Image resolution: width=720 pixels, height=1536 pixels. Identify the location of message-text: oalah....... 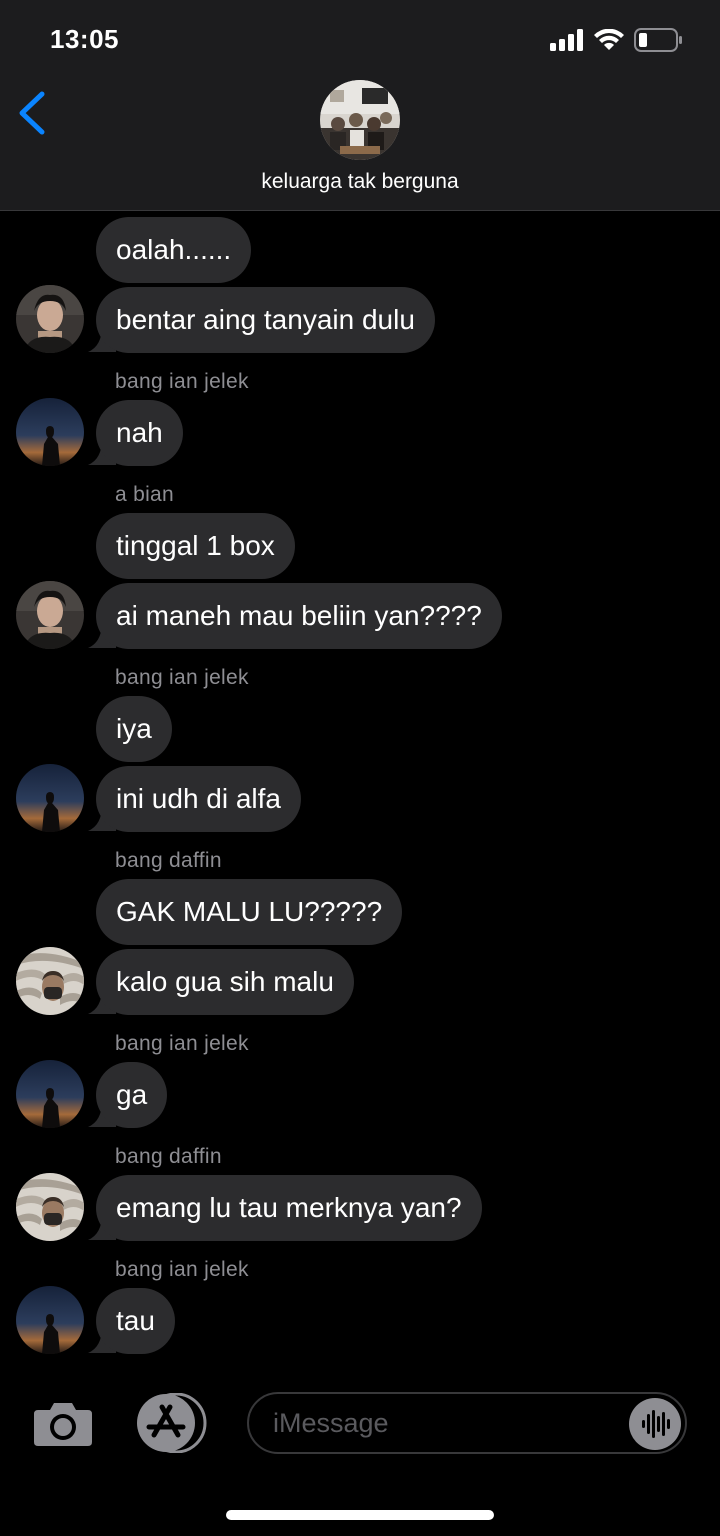
(174, 249).